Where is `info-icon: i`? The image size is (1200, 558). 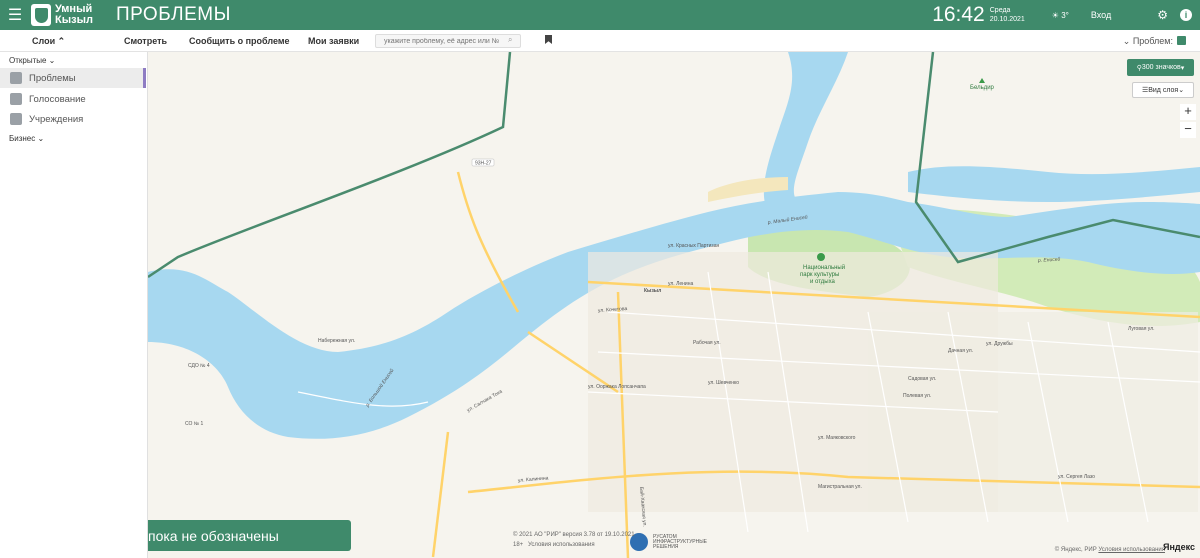
info-icon: i is located at coordinates (1186, 15).